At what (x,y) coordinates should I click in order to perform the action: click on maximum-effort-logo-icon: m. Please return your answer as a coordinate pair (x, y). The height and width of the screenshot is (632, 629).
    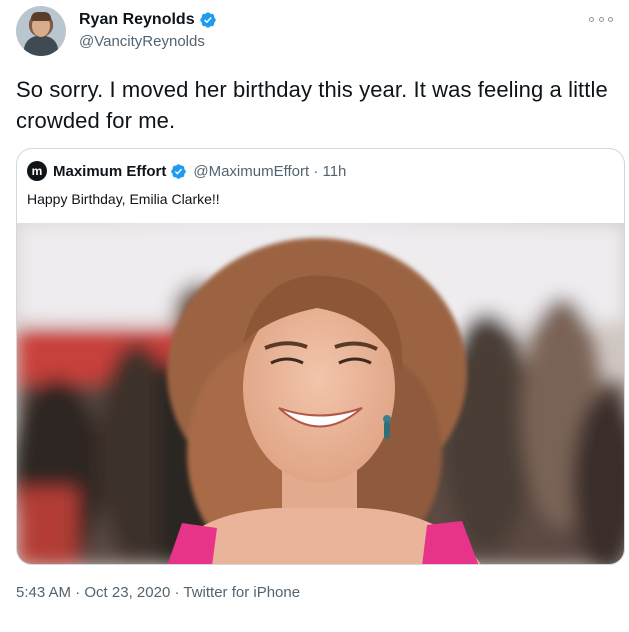
    Looking at the image, I should click on (37, 171).